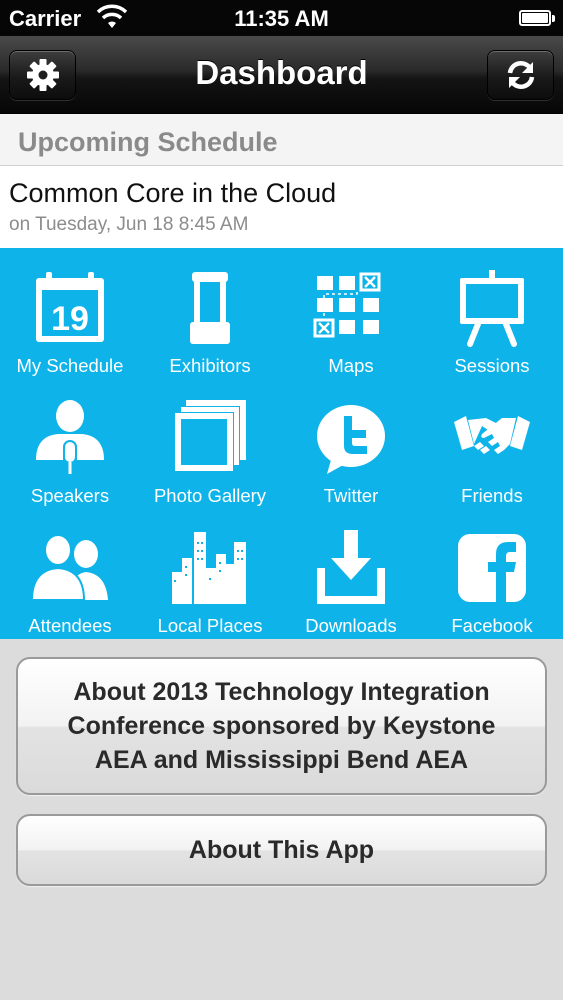  I want to click on tile-sessions: Sessions, so click(492, 323).